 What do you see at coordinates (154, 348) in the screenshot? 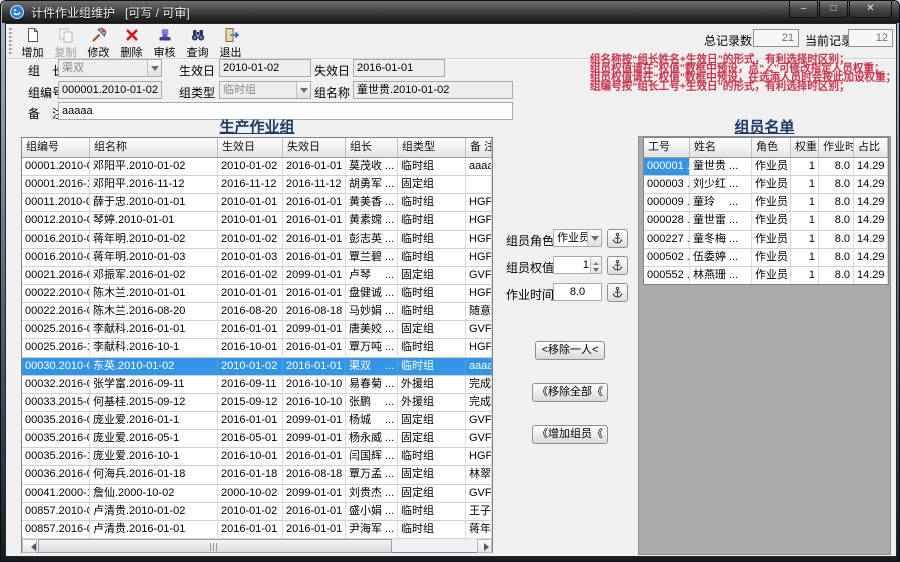
I see `table-cell: 李献科.2016-10-1` at bounding box center [154, 348].